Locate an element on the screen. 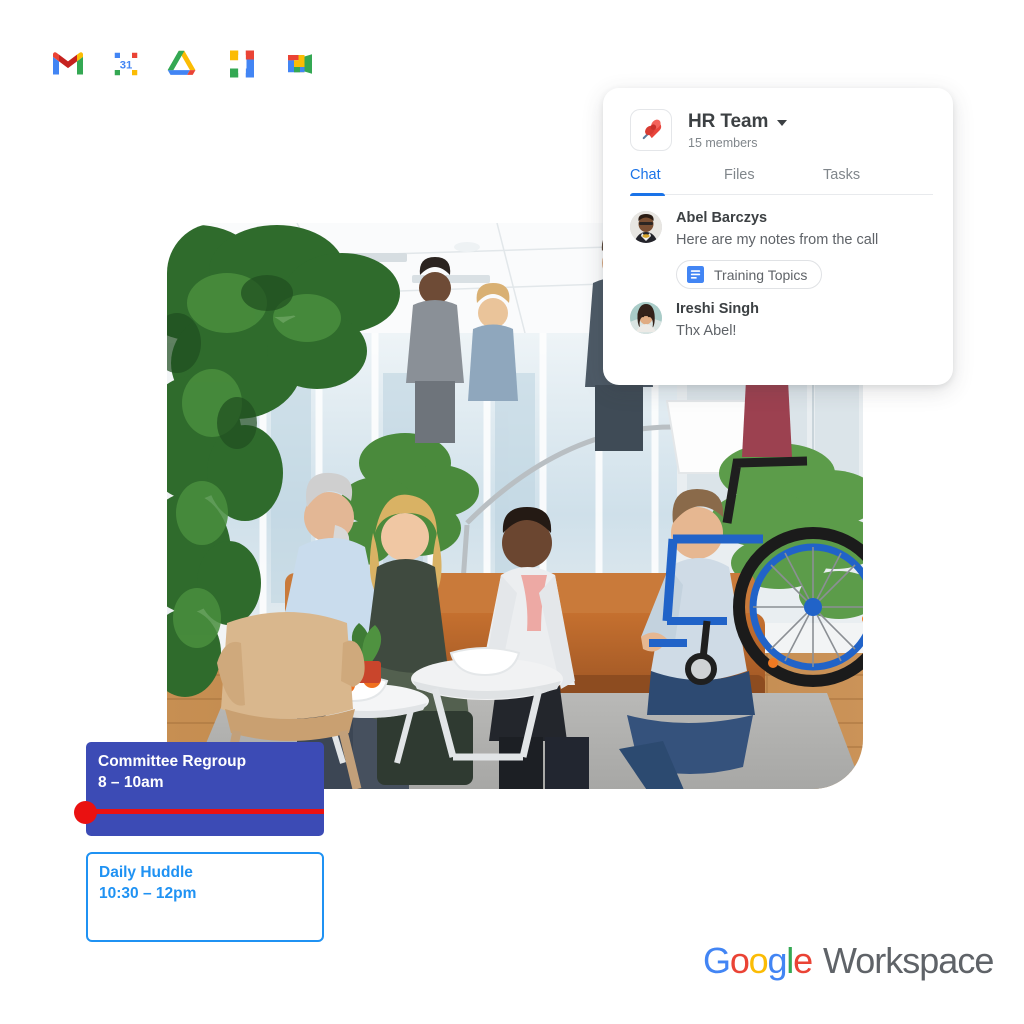 The width and height of the screenshot is (1024, 1024). message-body: Ireshi Singh Thx Abel! is located at coordinates (717, 321).